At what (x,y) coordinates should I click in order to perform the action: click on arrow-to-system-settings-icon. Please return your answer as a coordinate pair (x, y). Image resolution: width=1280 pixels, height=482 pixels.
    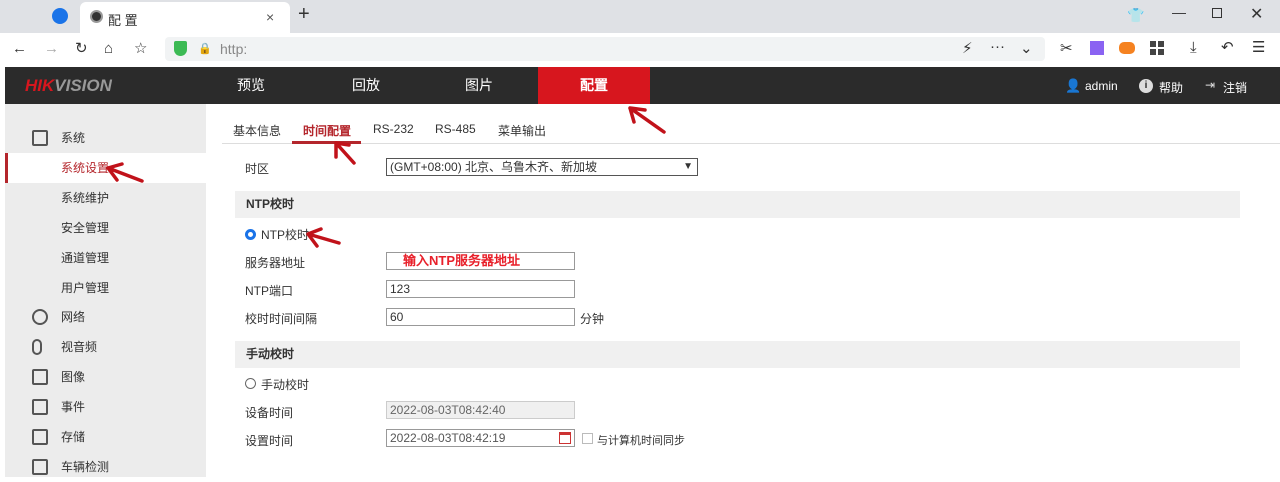
    Looking at the image, I should click on (125, 172).